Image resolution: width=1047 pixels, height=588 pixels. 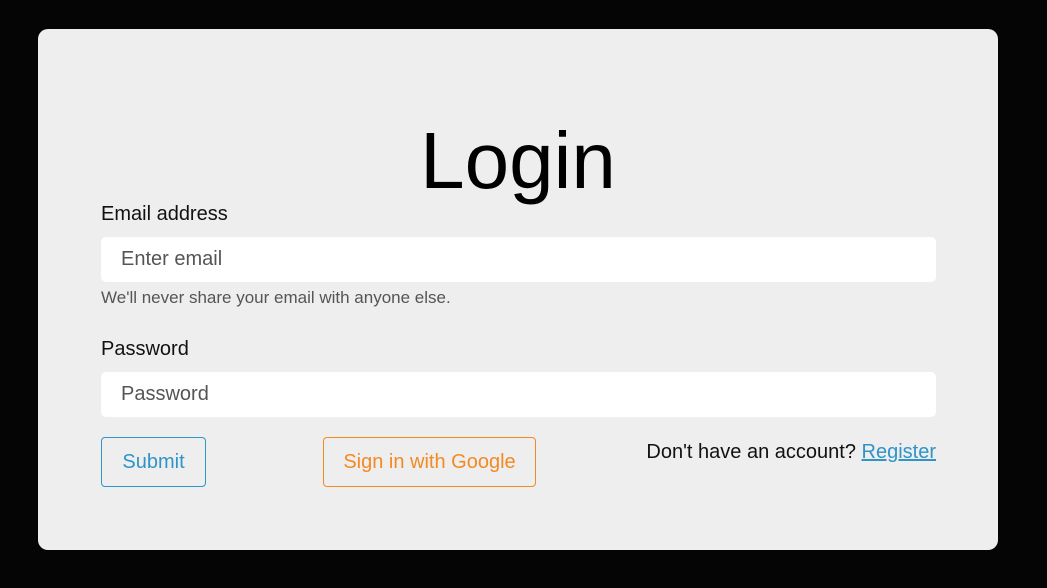 I want to click on email-field, so click(x=518, y=259).